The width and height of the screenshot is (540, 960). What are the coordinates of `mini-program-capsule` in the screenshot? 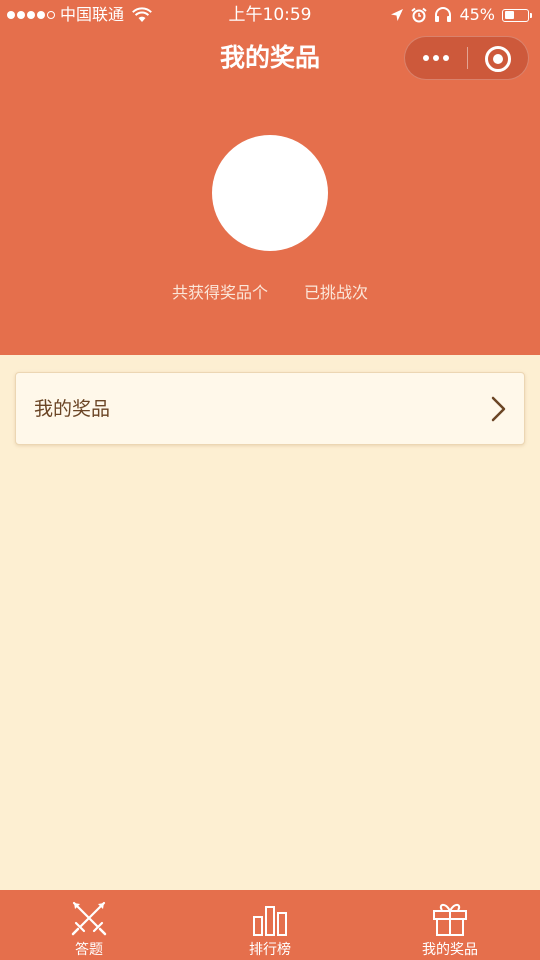 It's located at (466, 58).